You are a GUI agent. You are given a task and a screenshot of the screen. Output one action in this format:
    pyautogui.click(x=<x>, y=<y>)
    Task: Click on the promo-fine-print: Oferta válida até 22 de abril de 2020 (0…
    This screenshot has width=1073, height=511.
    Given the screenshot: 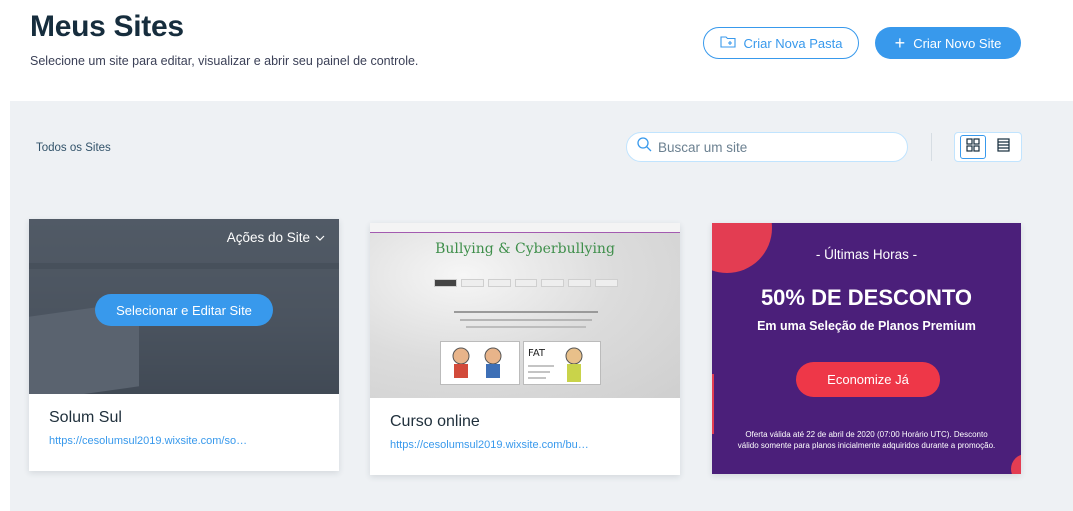 What is the action you would take?
    pyautogui.click(x=866, y=440)
    